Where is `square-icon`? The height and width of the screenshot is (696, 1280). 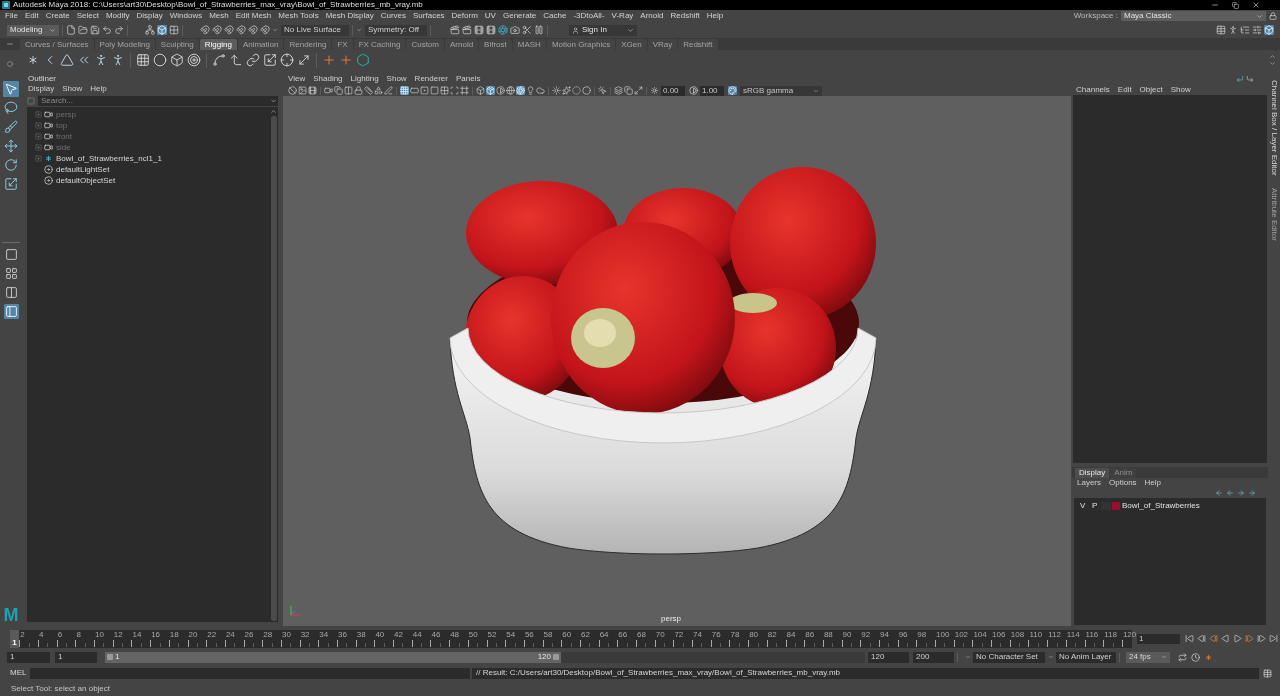 square-icon is located at coordinates (434, 90).